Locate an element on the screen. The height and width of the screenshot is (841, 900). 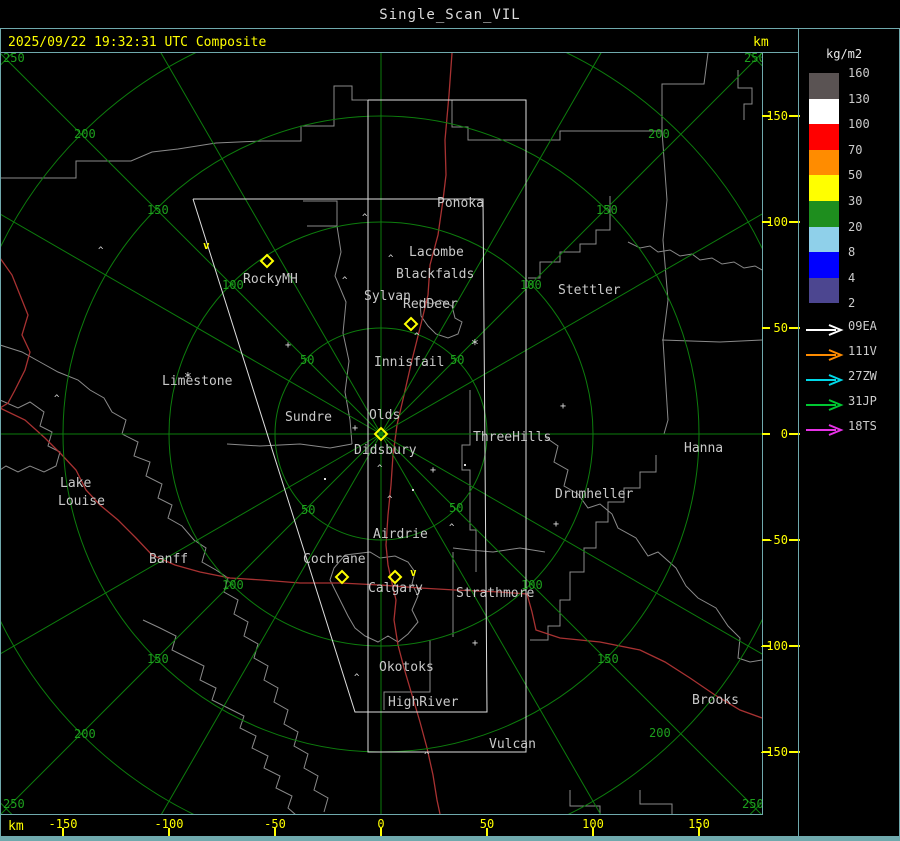
radial-line-210deg is located at coordinates (271, 623).